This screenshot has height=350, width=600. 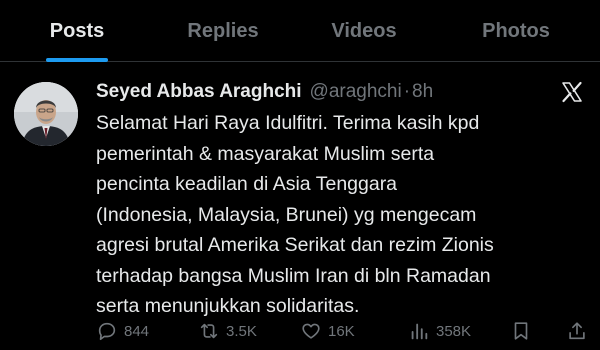 I want to click on repost-button: 3.5K, so click(x=227, y=331).